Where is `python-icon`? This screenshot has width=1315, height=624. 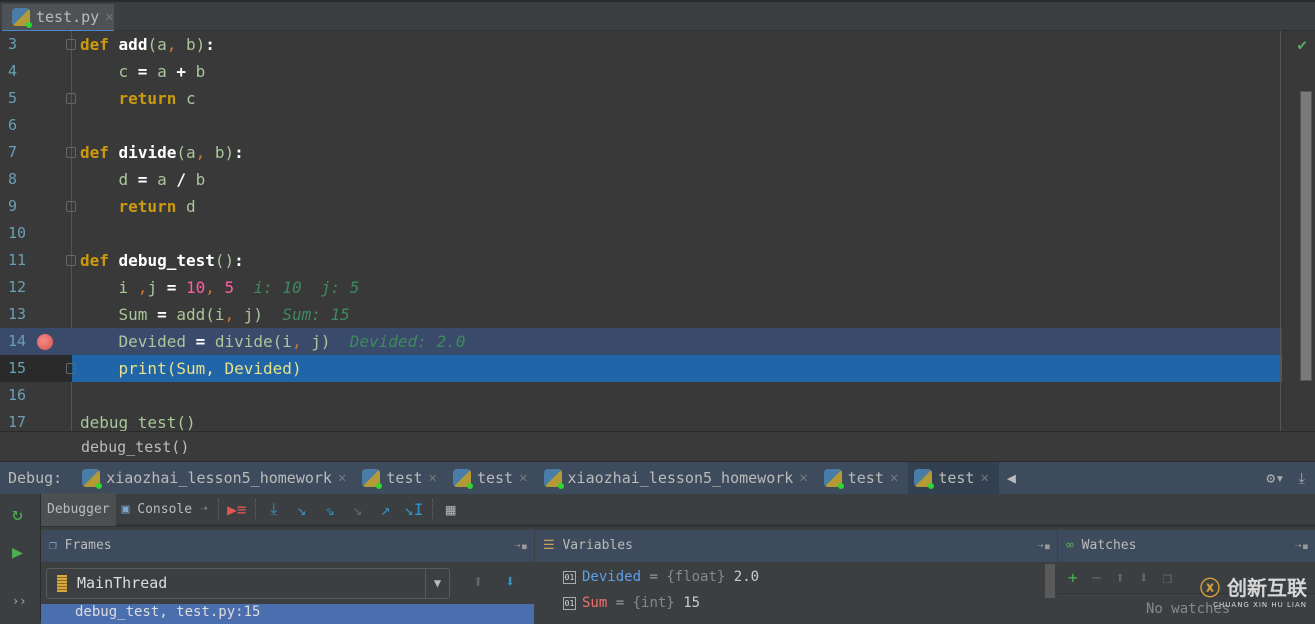
python-icon is located at coordinates (372, 479).